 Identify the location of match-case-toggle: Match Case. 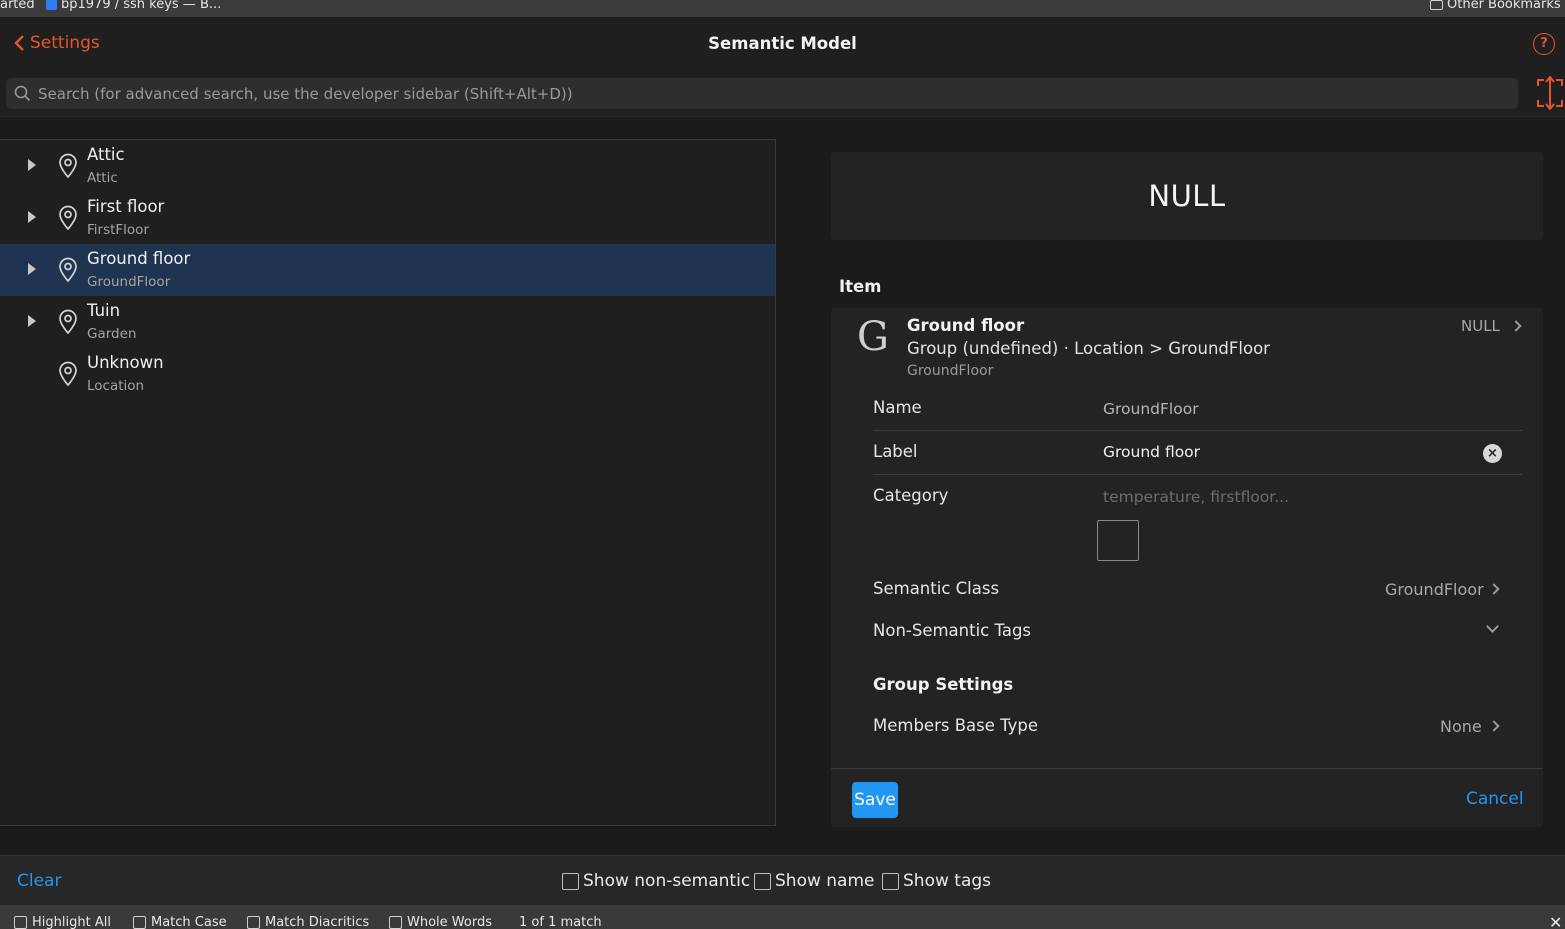
(180, 922).